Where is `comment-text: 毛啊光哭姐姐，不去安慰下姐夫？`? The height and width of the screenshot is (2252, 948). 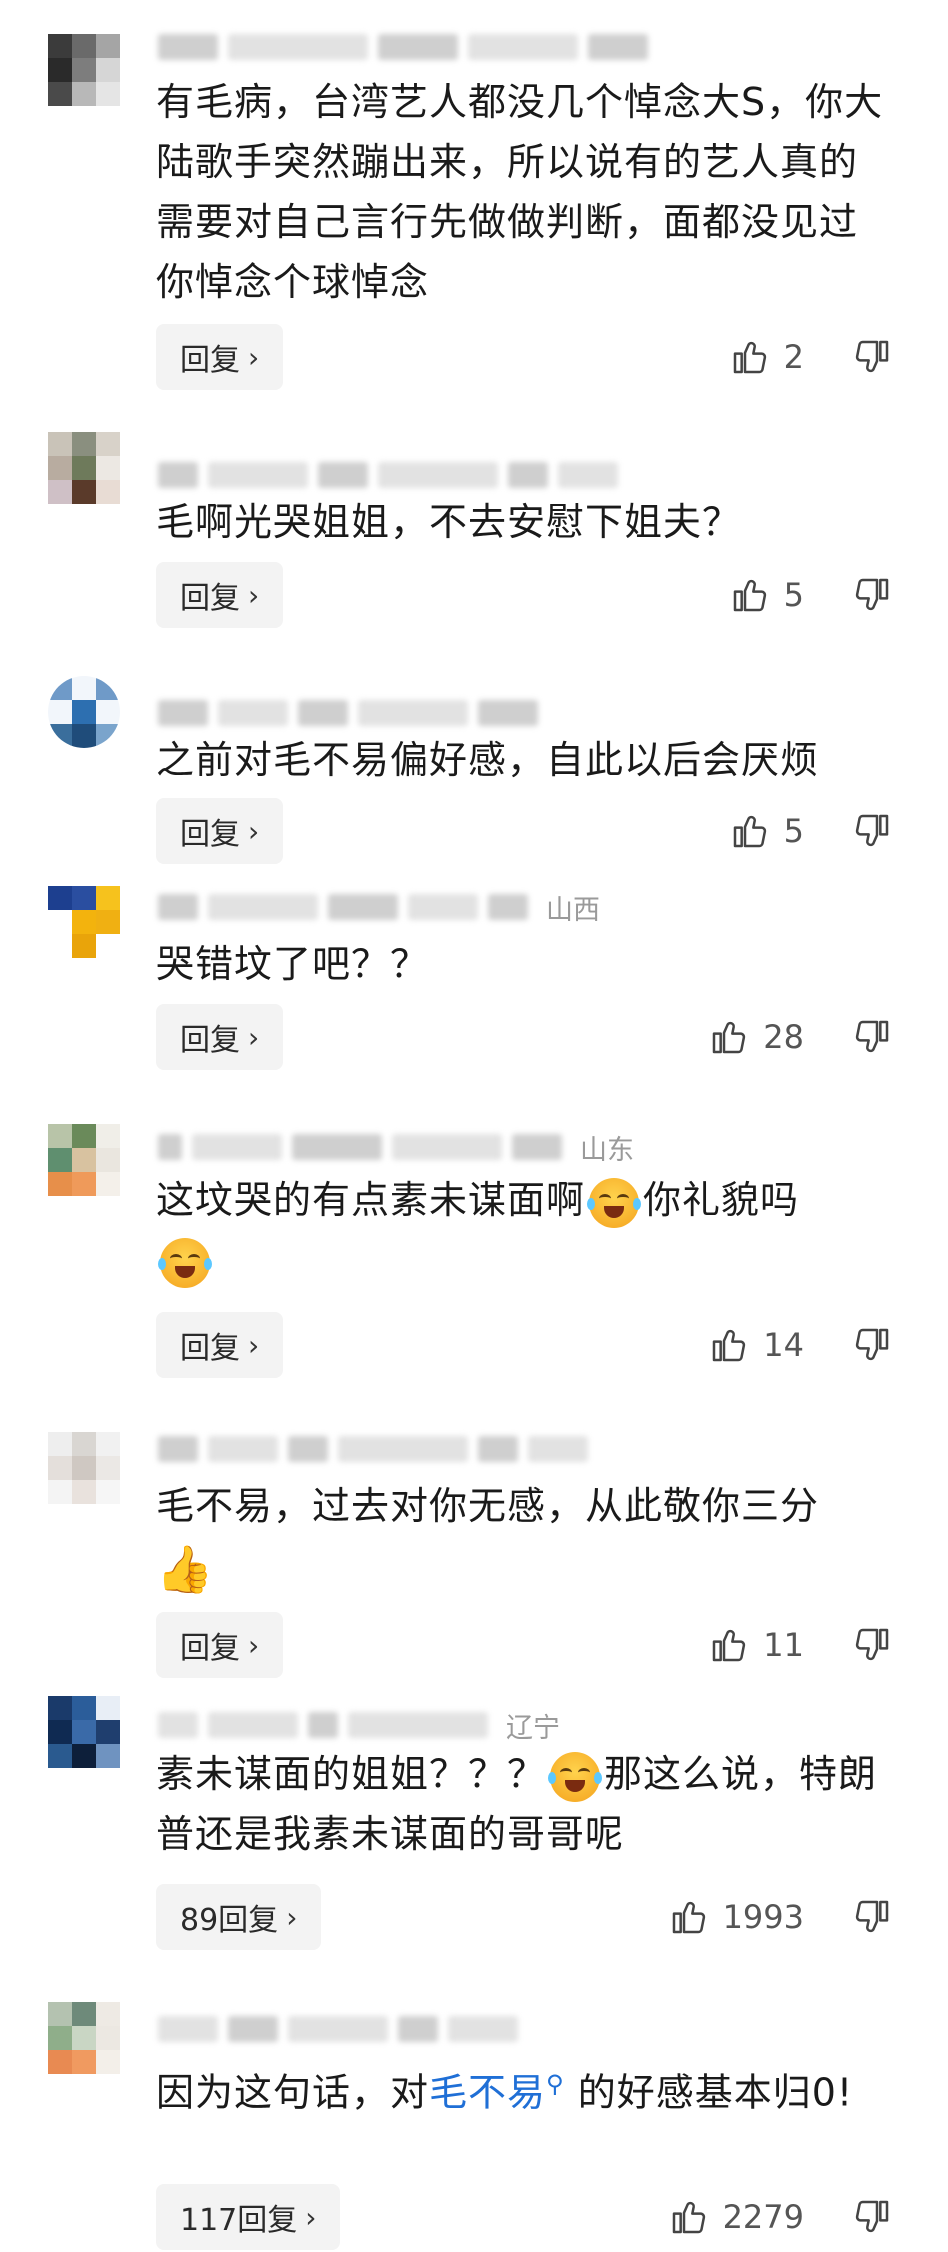
comment-text: 毛啊光哭姐姐，不去安慰下姐夫？ is located at coordinates (449, 522).